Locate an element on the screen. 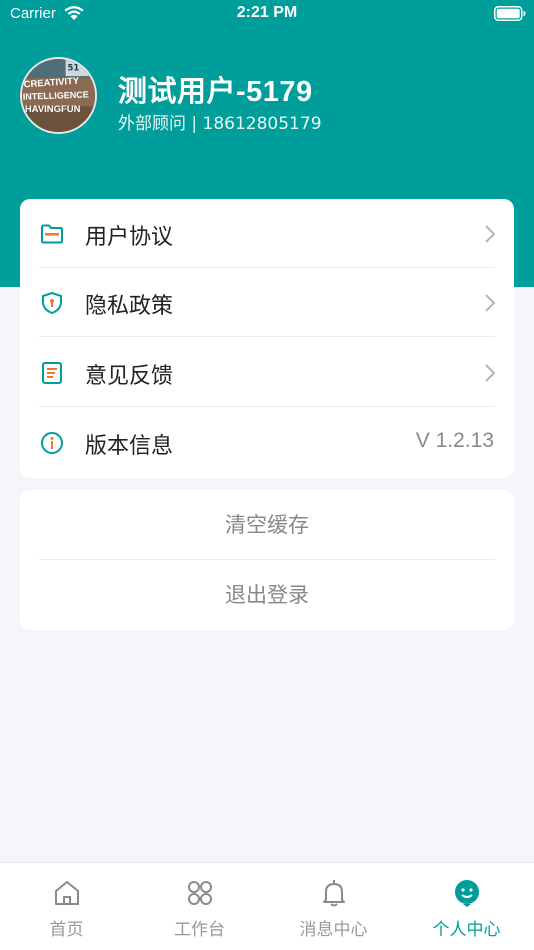  logout-button: 退出登录 is located at coordinates (267, 595).